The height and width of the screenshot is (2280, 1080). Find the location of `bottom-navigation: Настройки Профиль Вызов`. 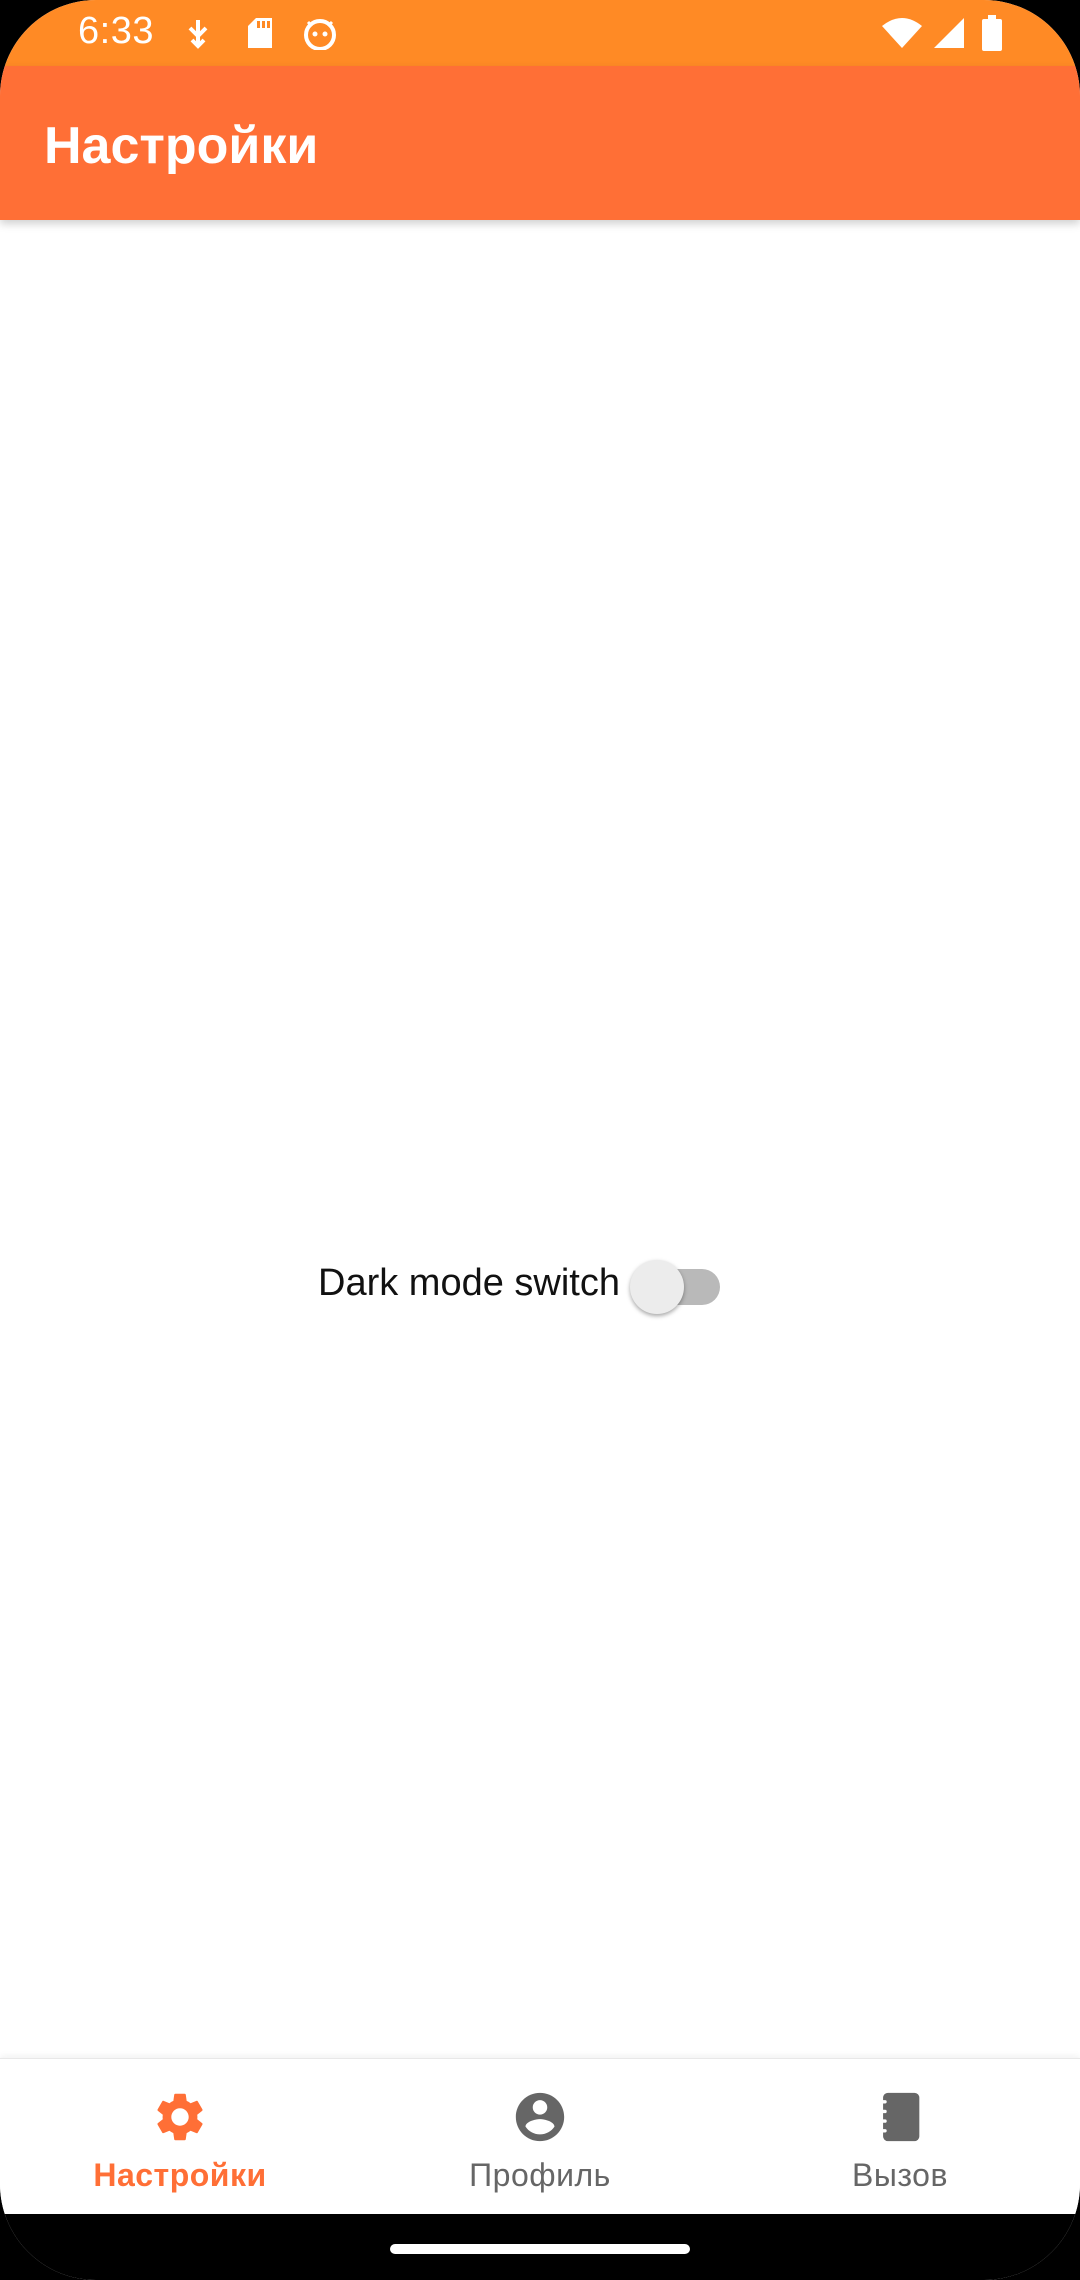

bottom-navigation: Настройки Профиль Вызов is located at coordinates (540, 2136).